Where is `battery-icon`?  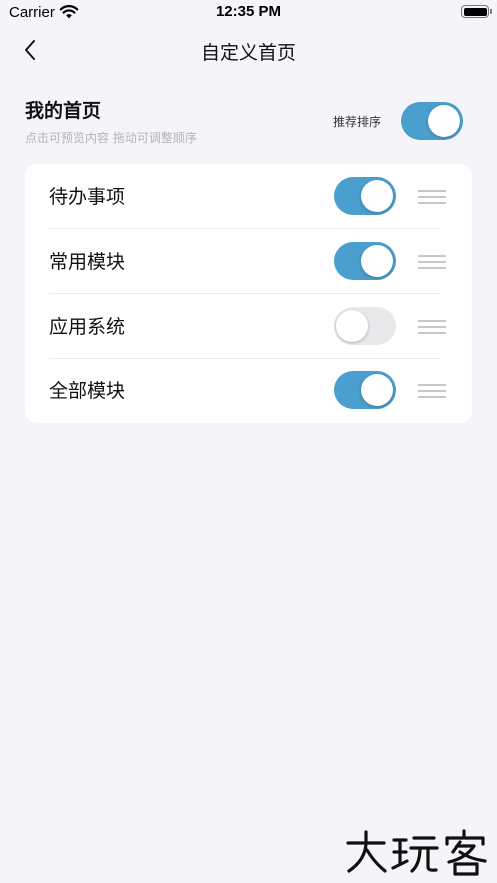
battery-icon is located at coordinates (476, 11).